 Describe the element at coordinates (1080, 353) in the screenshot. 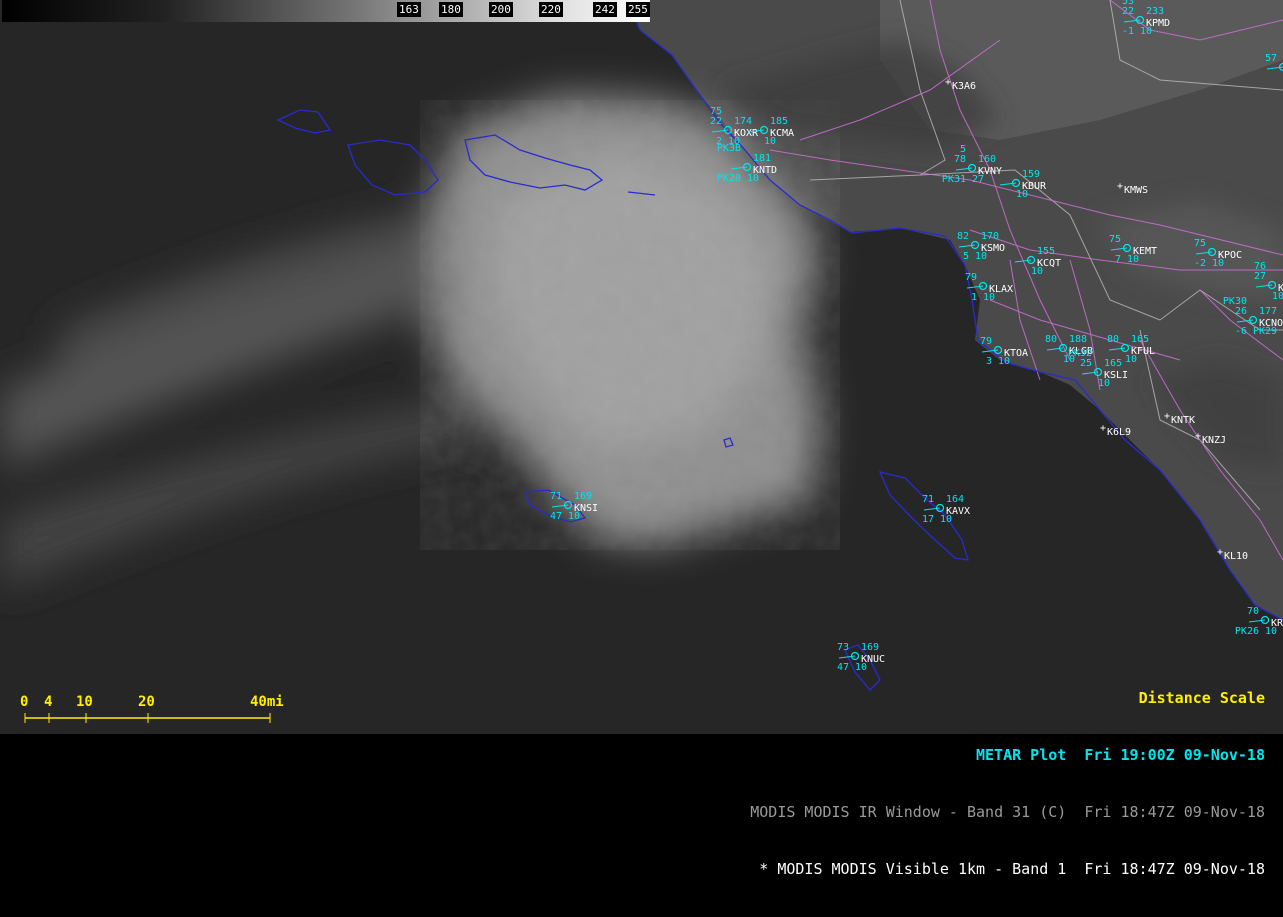

I see `station-extra: PK32` at that location.